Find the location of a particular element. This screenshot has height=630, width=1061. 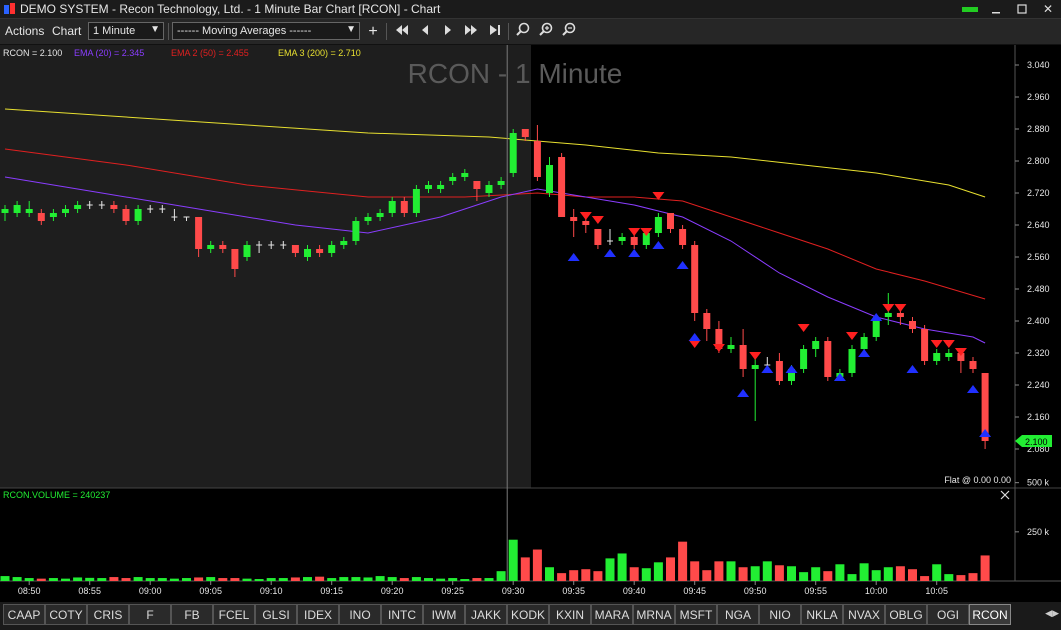

maximize-icon is located at coordinates (1022, 9).